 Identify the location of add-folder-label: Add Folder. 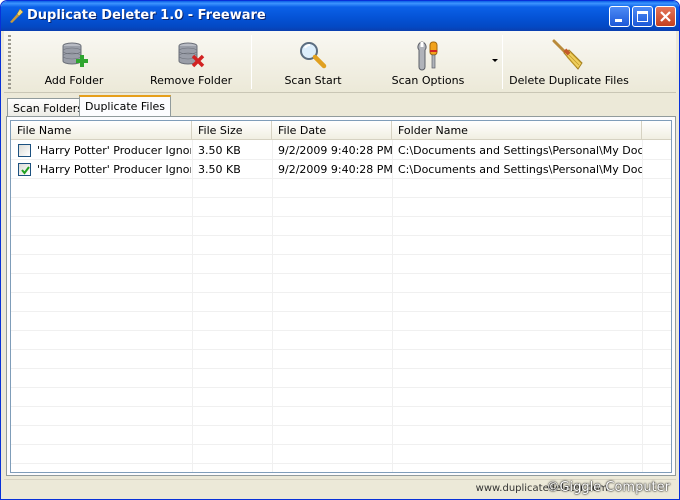
(74, 80).